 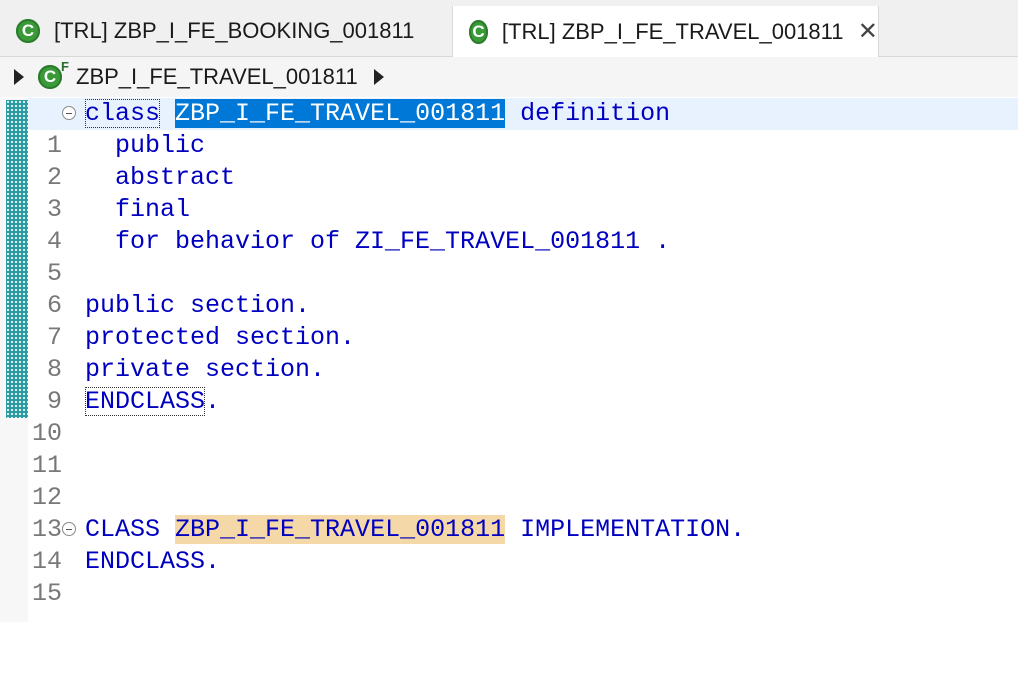 What do you see at coordinates (213, 401) in the screenshot?
I see `code-fragment: .` at bounding box center [213, 401].